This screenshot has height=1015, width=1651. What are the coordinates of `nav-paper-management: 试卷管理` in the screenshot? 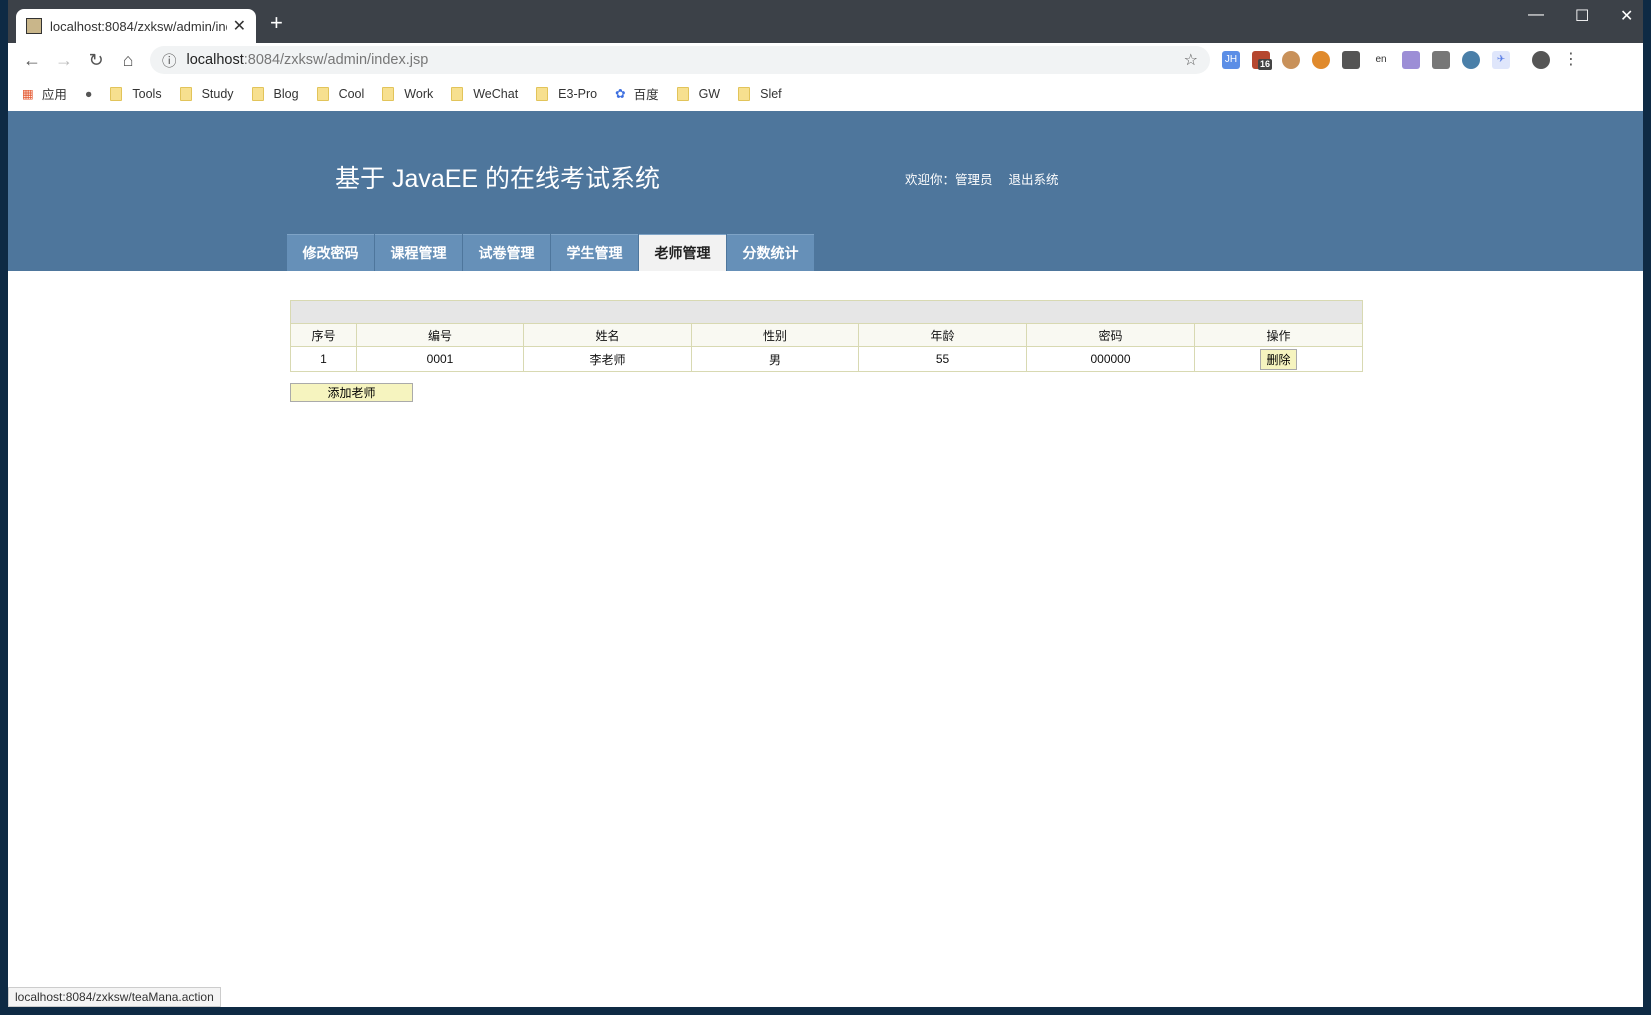 It's located at (506, 252).